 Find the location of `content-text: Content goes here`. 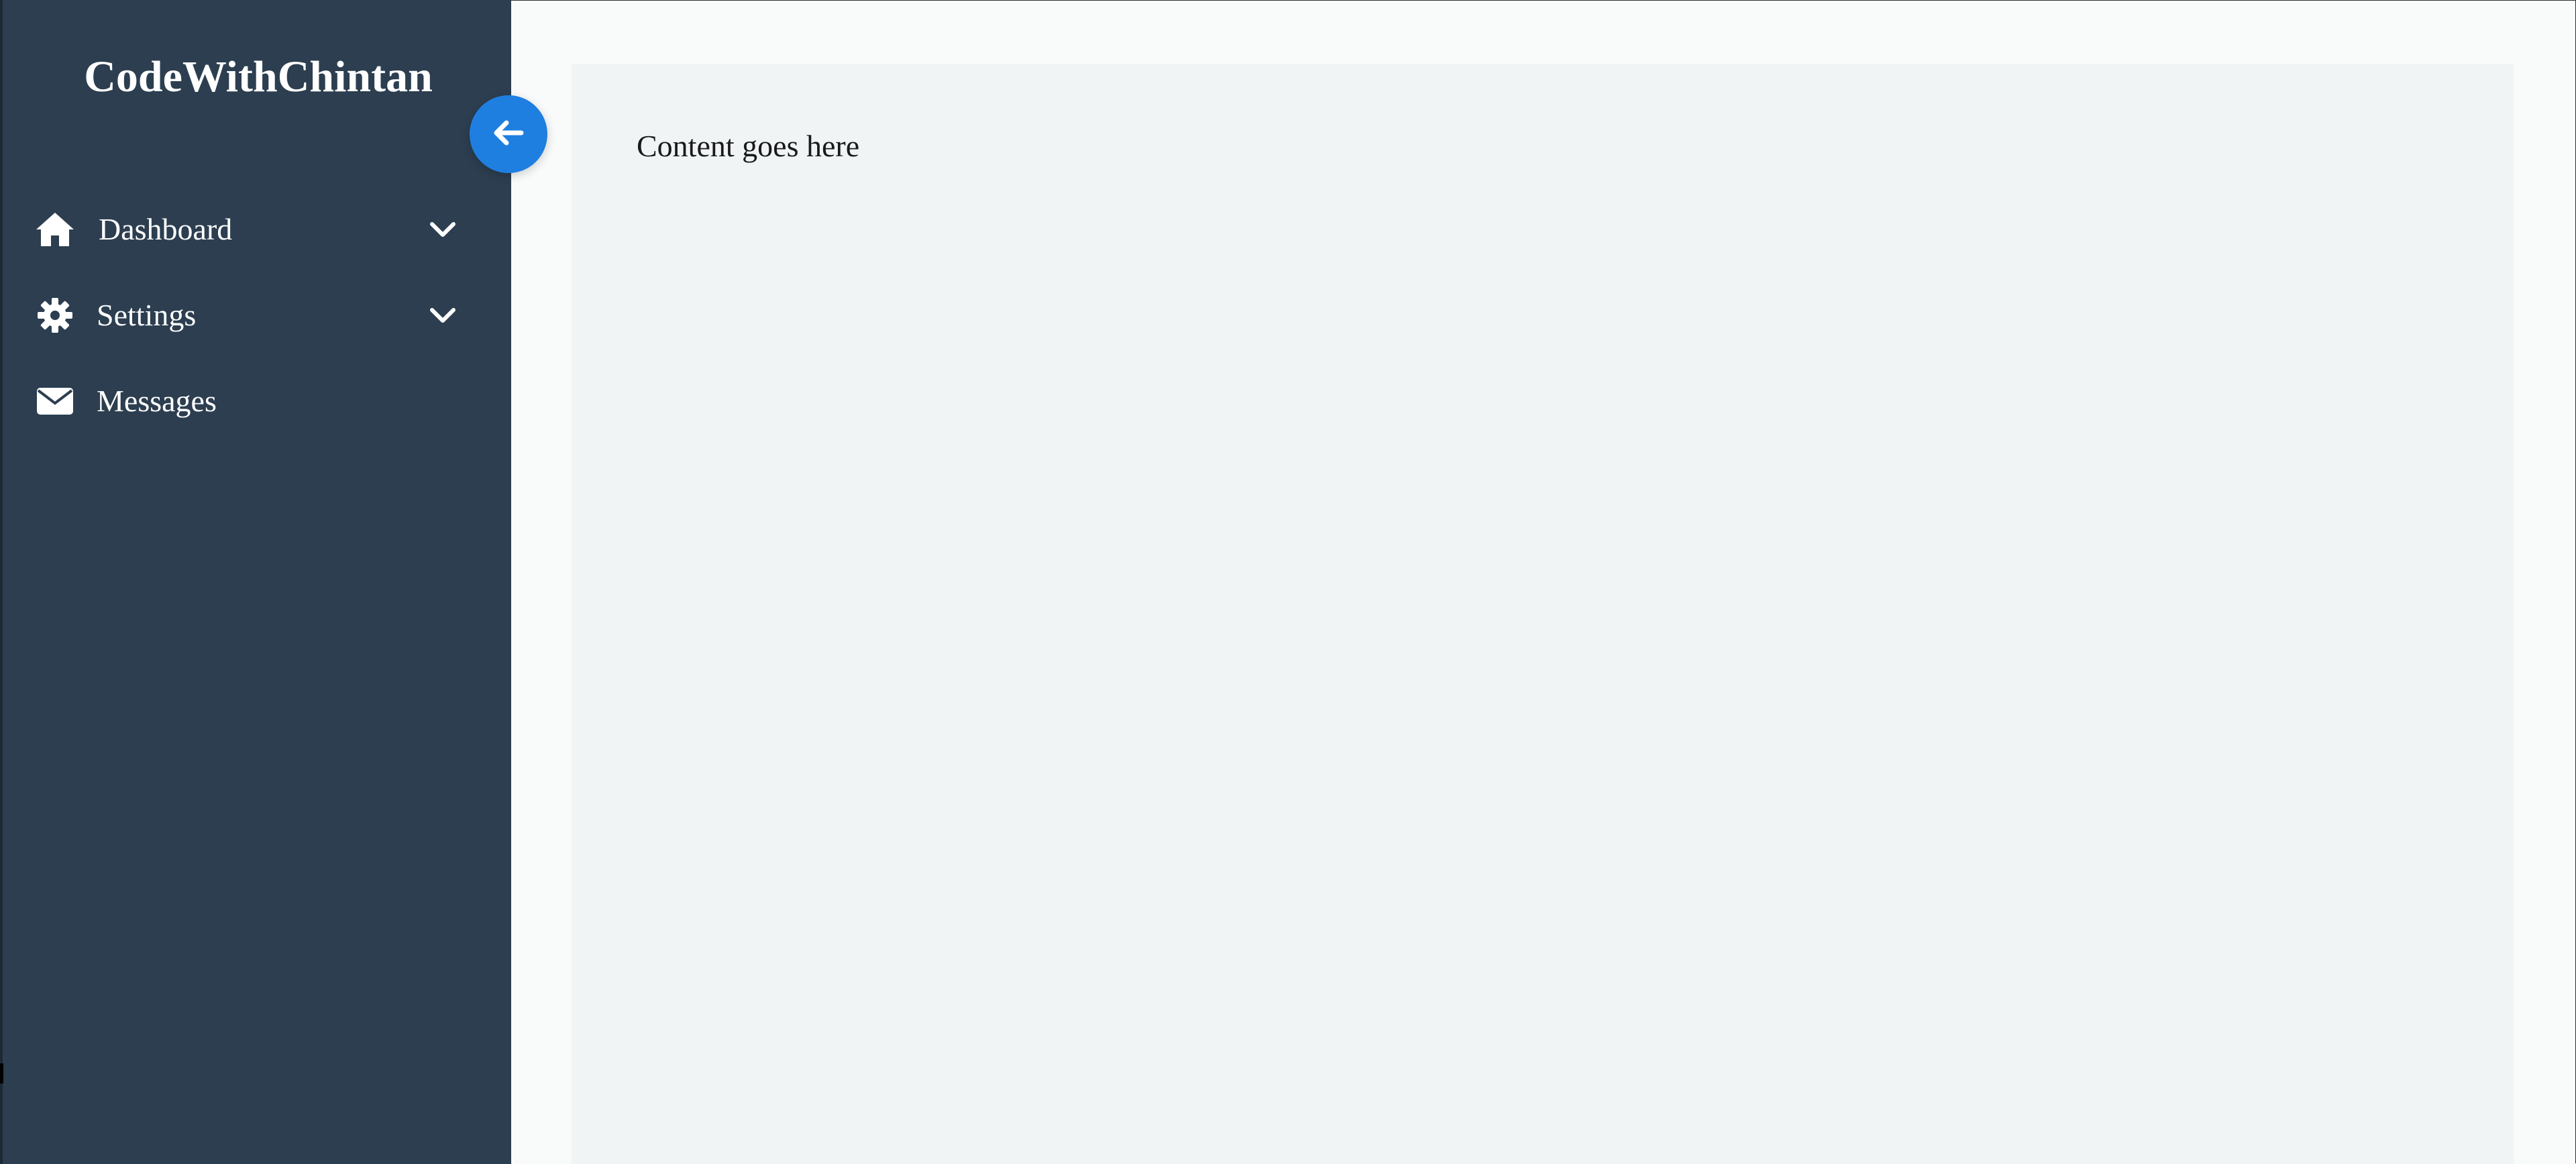

content-text: Content goes here is located at coordinates (748, 146).